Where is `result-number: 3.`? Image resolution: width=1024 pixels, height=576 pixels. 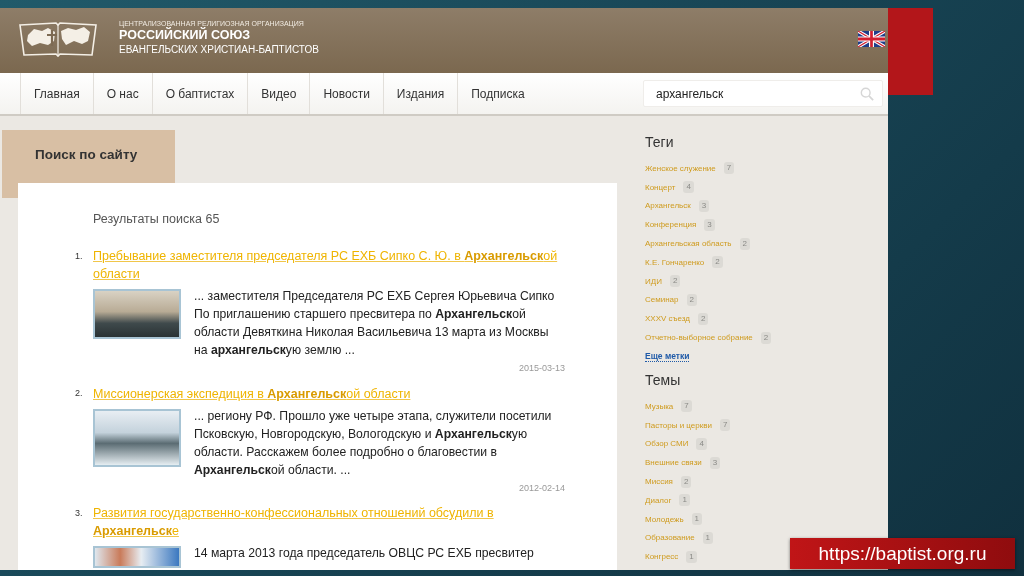 result-number: 3. is located at coordinates (79, 513).